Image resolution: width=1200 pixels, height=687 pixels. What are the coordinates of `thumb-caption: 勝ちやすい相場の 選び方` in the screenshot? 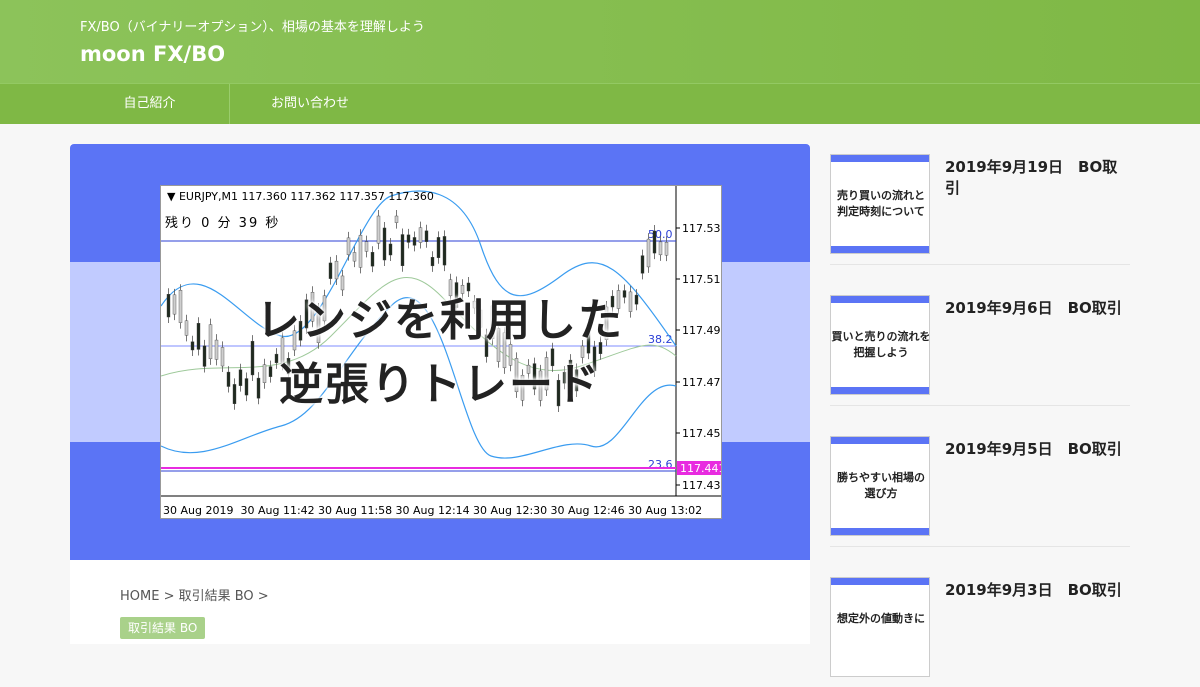 It's located at (880, 486).